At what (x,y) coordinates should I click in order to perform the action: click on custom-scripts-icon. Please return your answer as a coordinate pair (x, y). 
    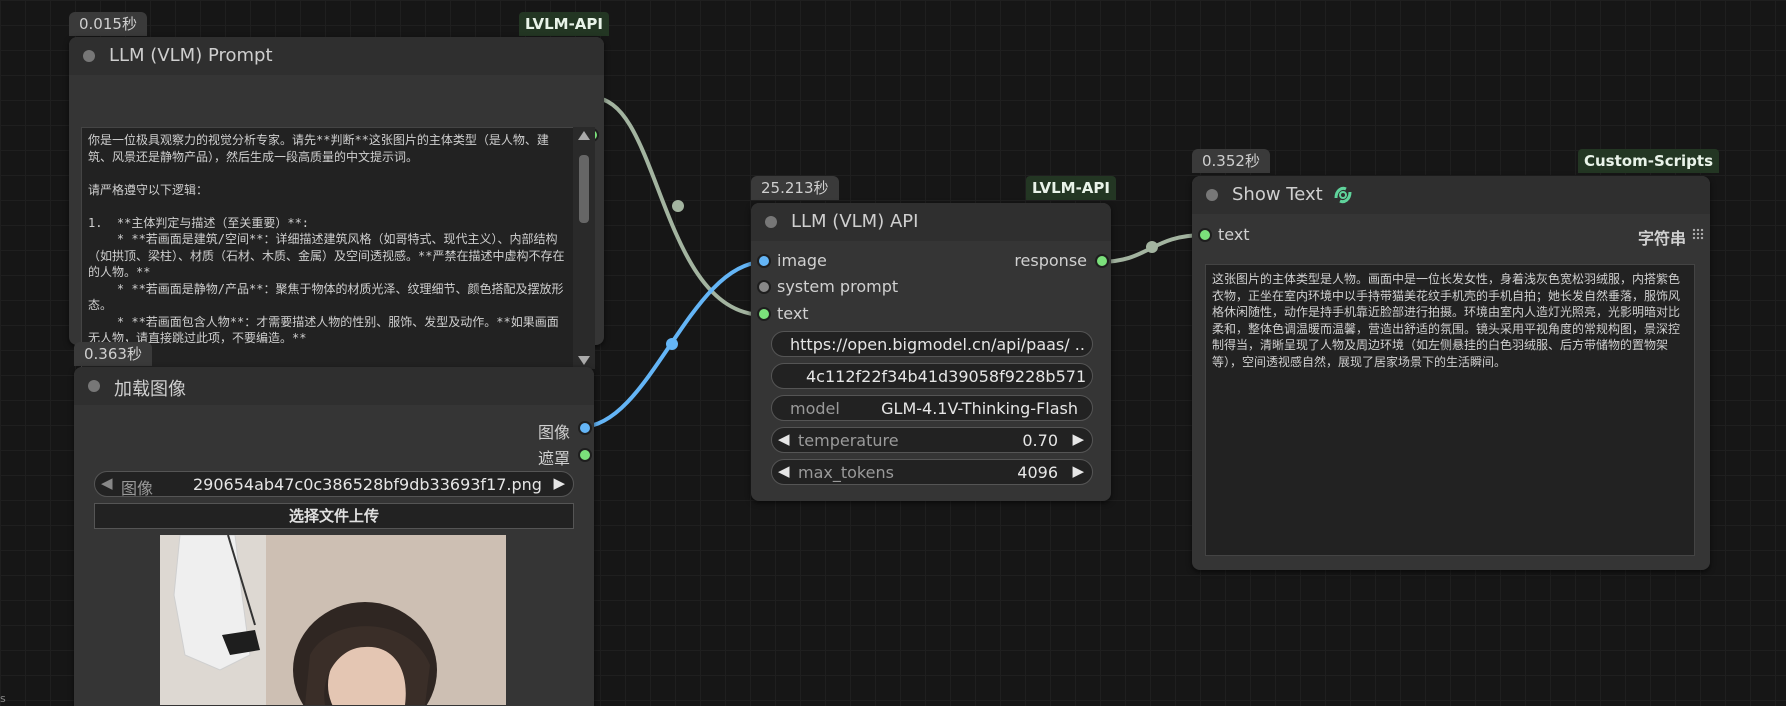
    Looking at the image, I should click on (1343, 195).